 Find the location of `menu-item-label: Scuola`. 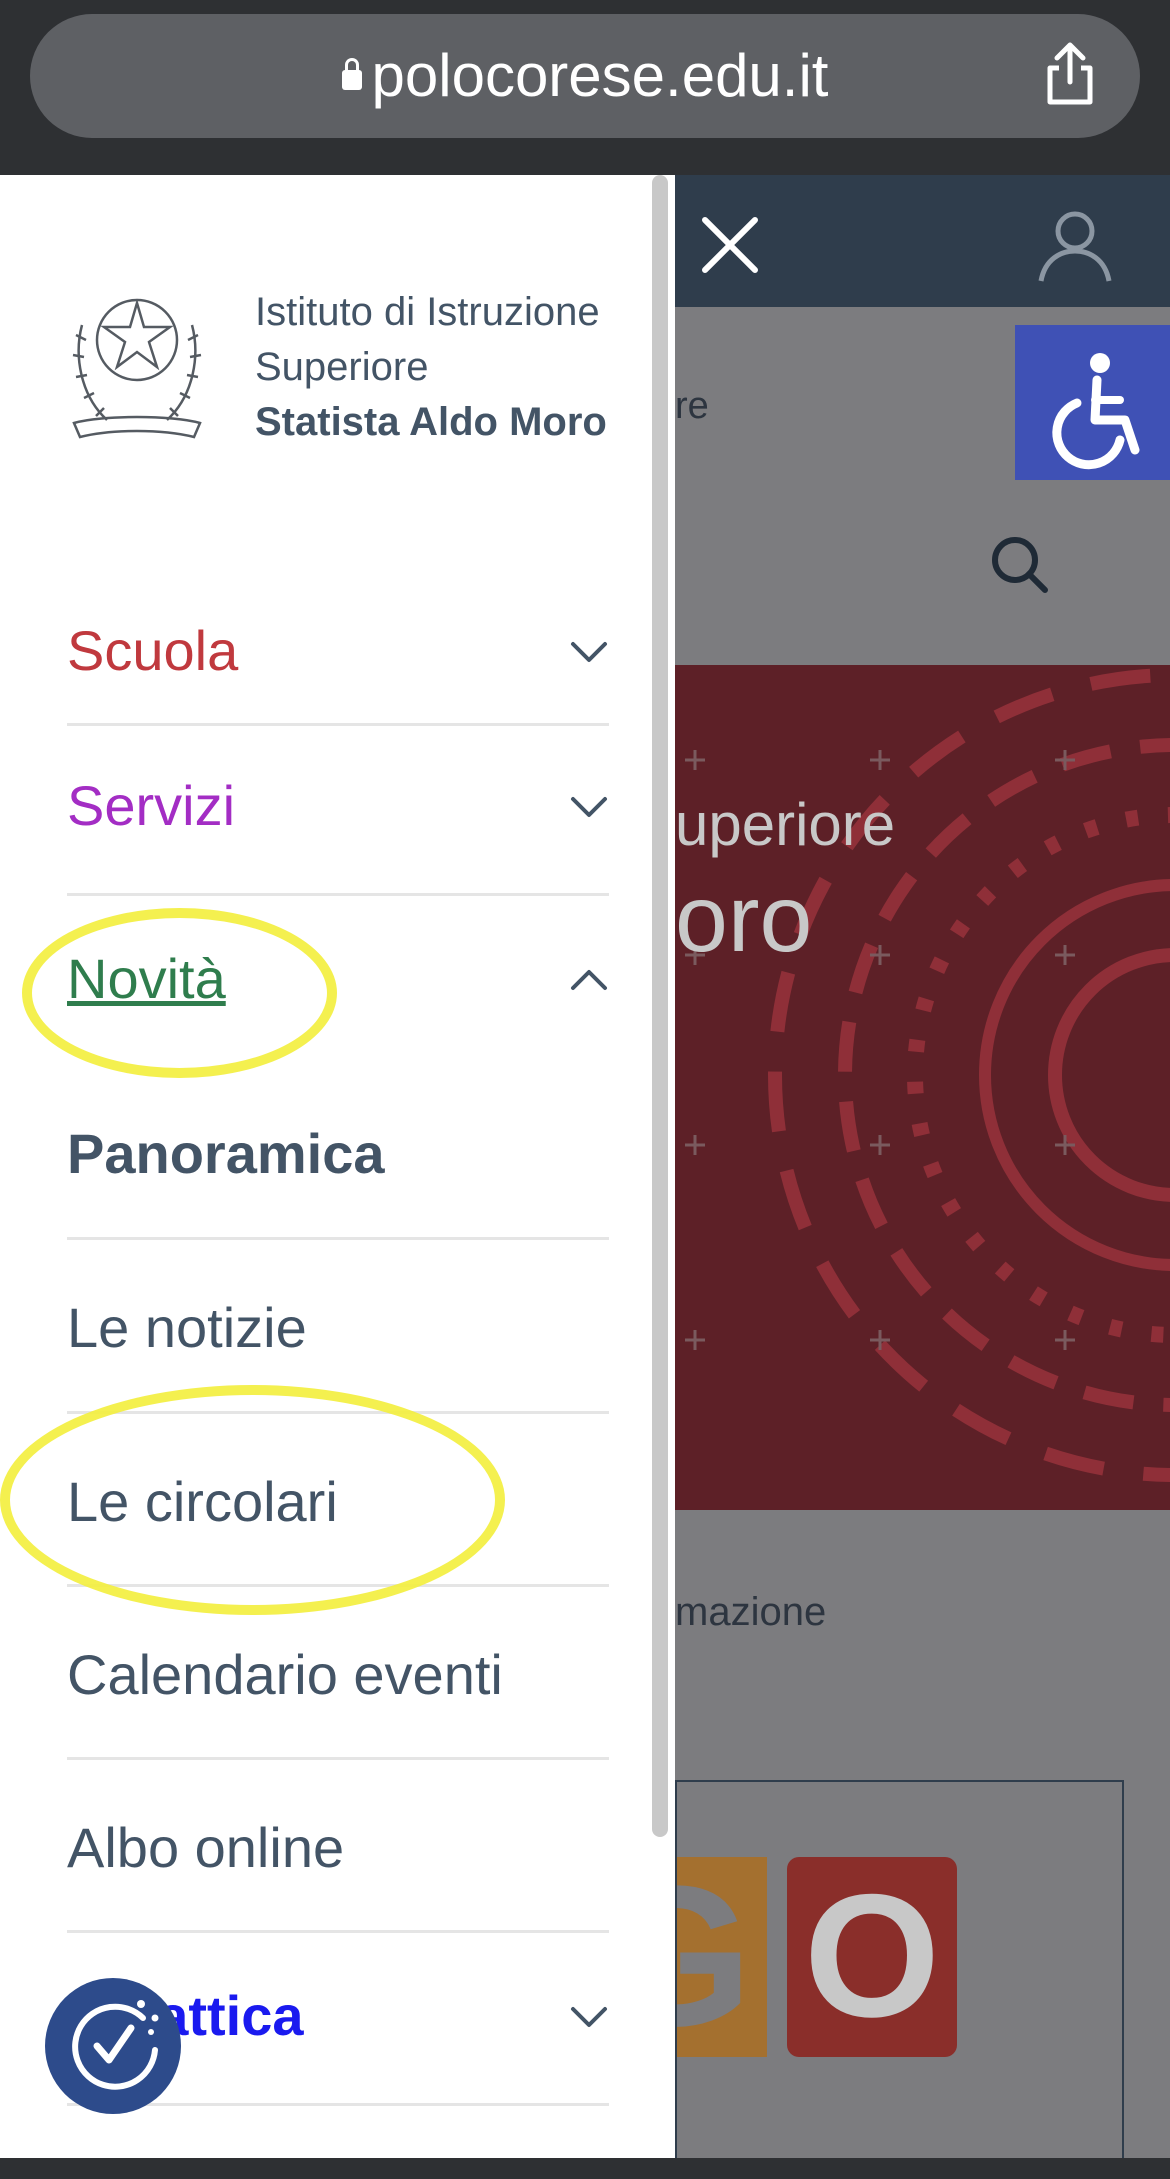

menu-item-label: Scuola is located at coordinates (153, 650).